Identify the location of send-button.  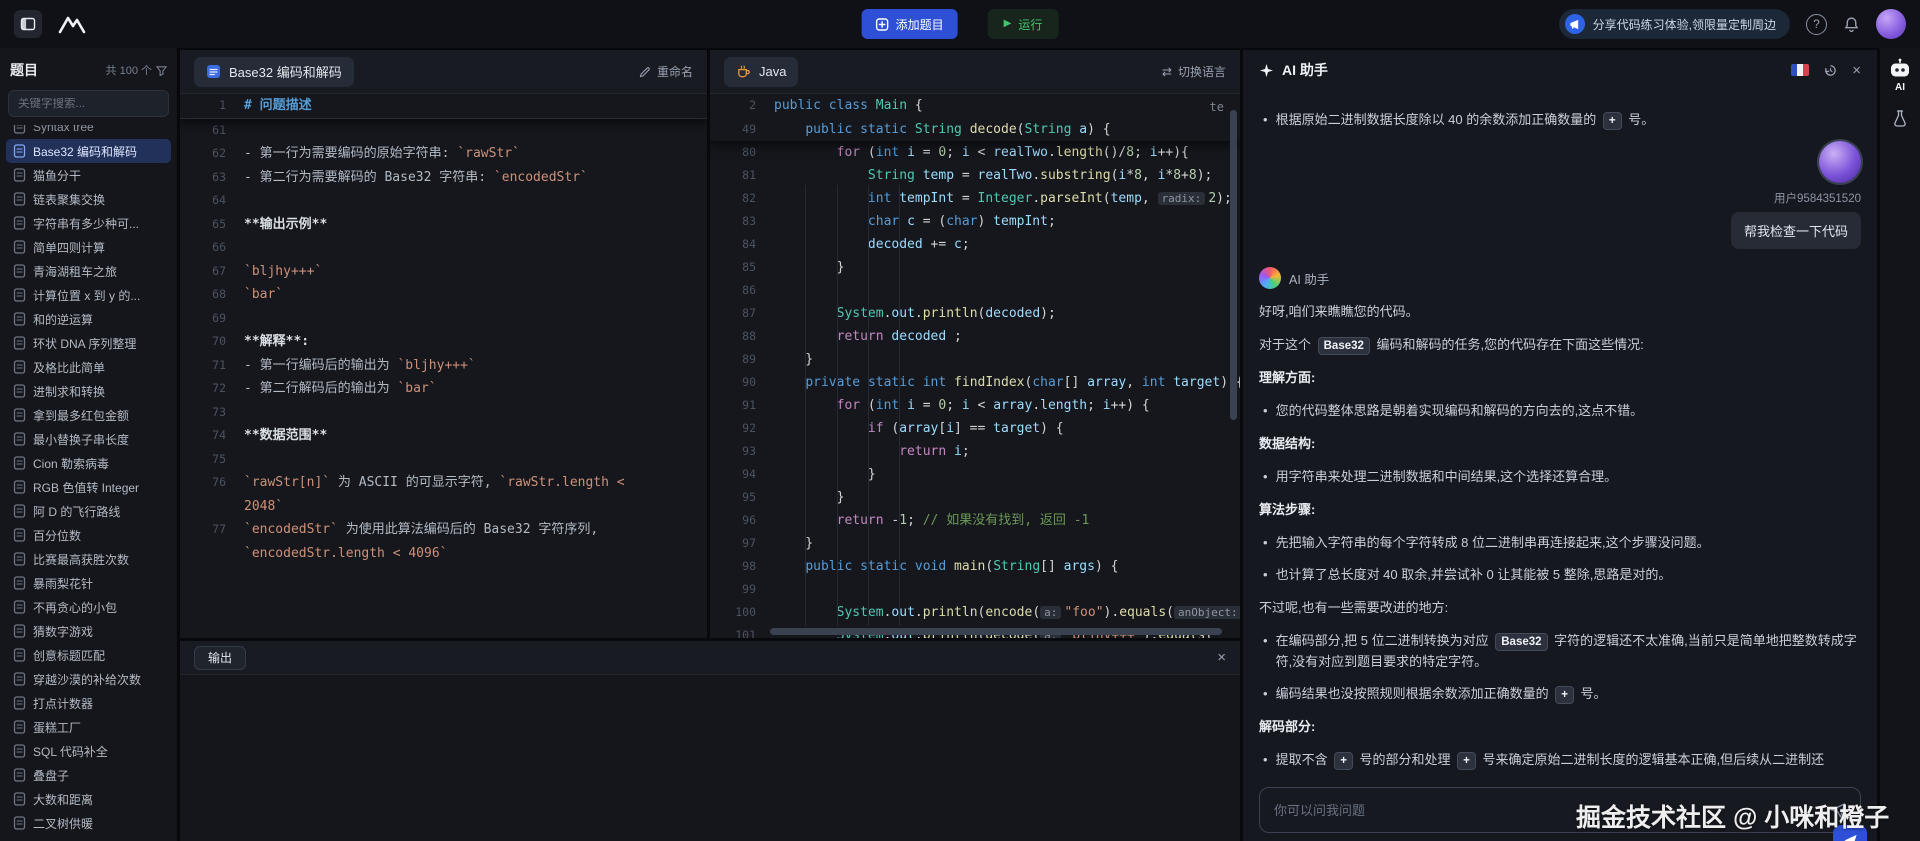
(1850, 833).